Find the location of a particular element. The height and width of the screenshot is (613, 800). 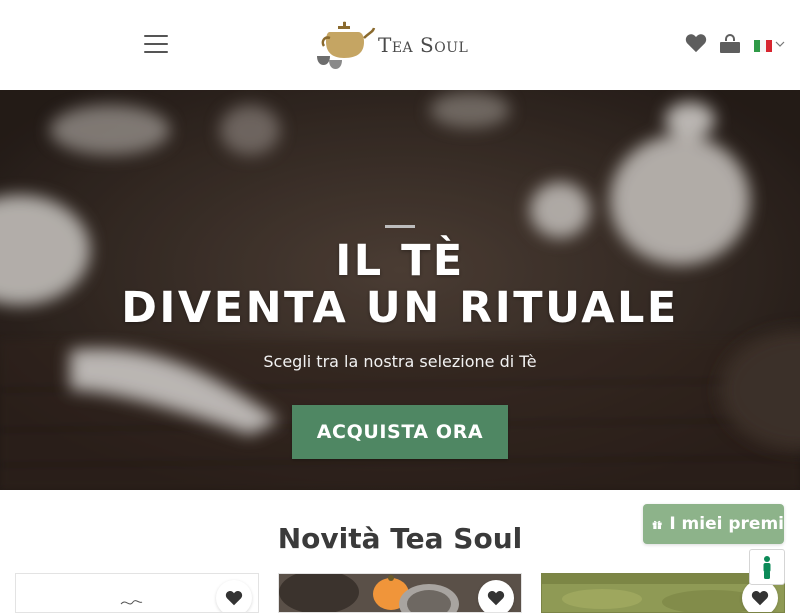

site-logo: Tea Soul is located at coordinates (401, 44).